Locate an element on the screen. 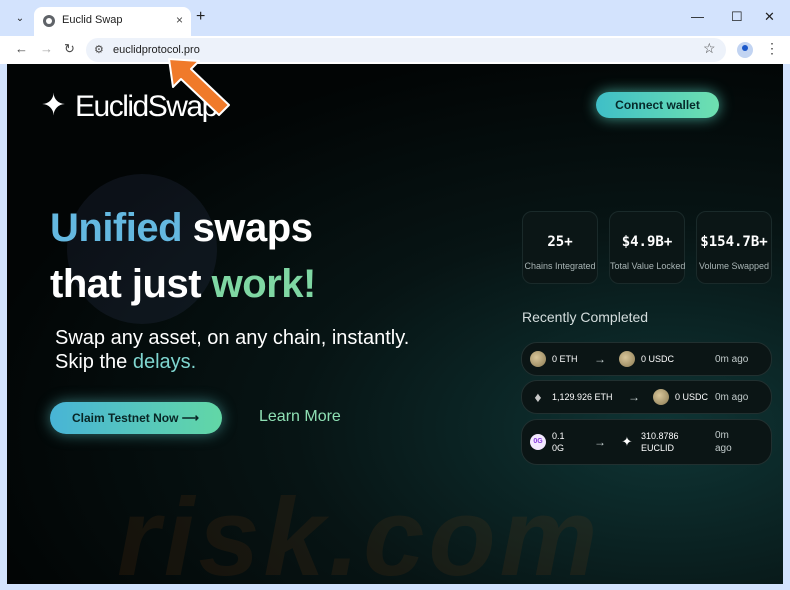 This screenshot has width=790, height=590. star-icon: ☆ is located at coordinates (709, 48).